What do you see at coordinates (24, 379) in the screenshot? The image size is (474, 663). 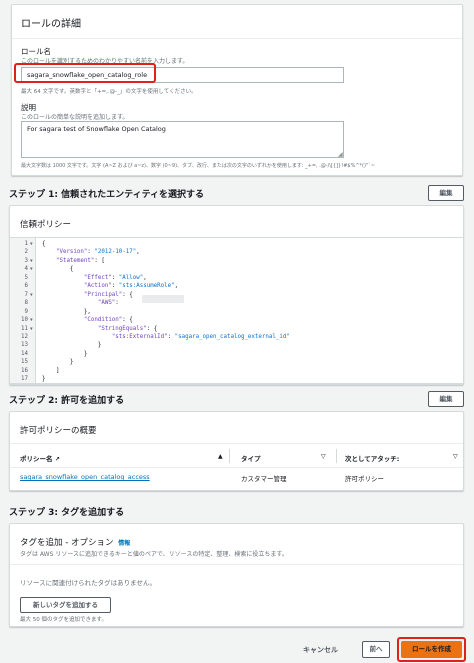 I see `line-number: 17` at bounding box center [24, 379].